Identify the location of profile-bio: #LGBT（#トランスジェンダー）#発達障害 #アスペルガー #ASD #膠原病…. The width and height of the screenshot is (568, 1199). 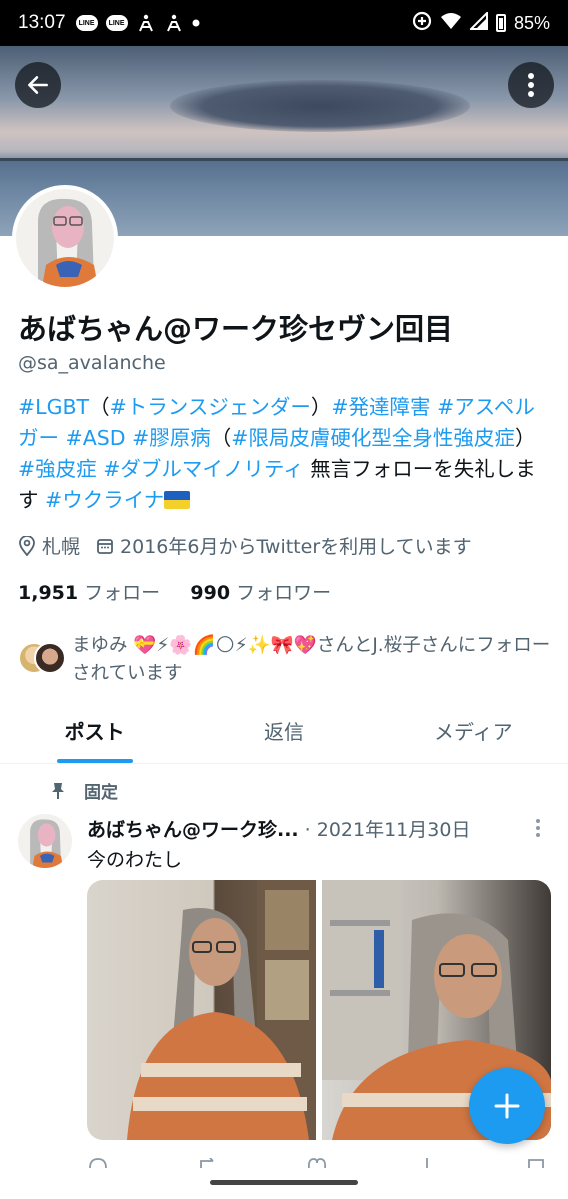
(284, 454).